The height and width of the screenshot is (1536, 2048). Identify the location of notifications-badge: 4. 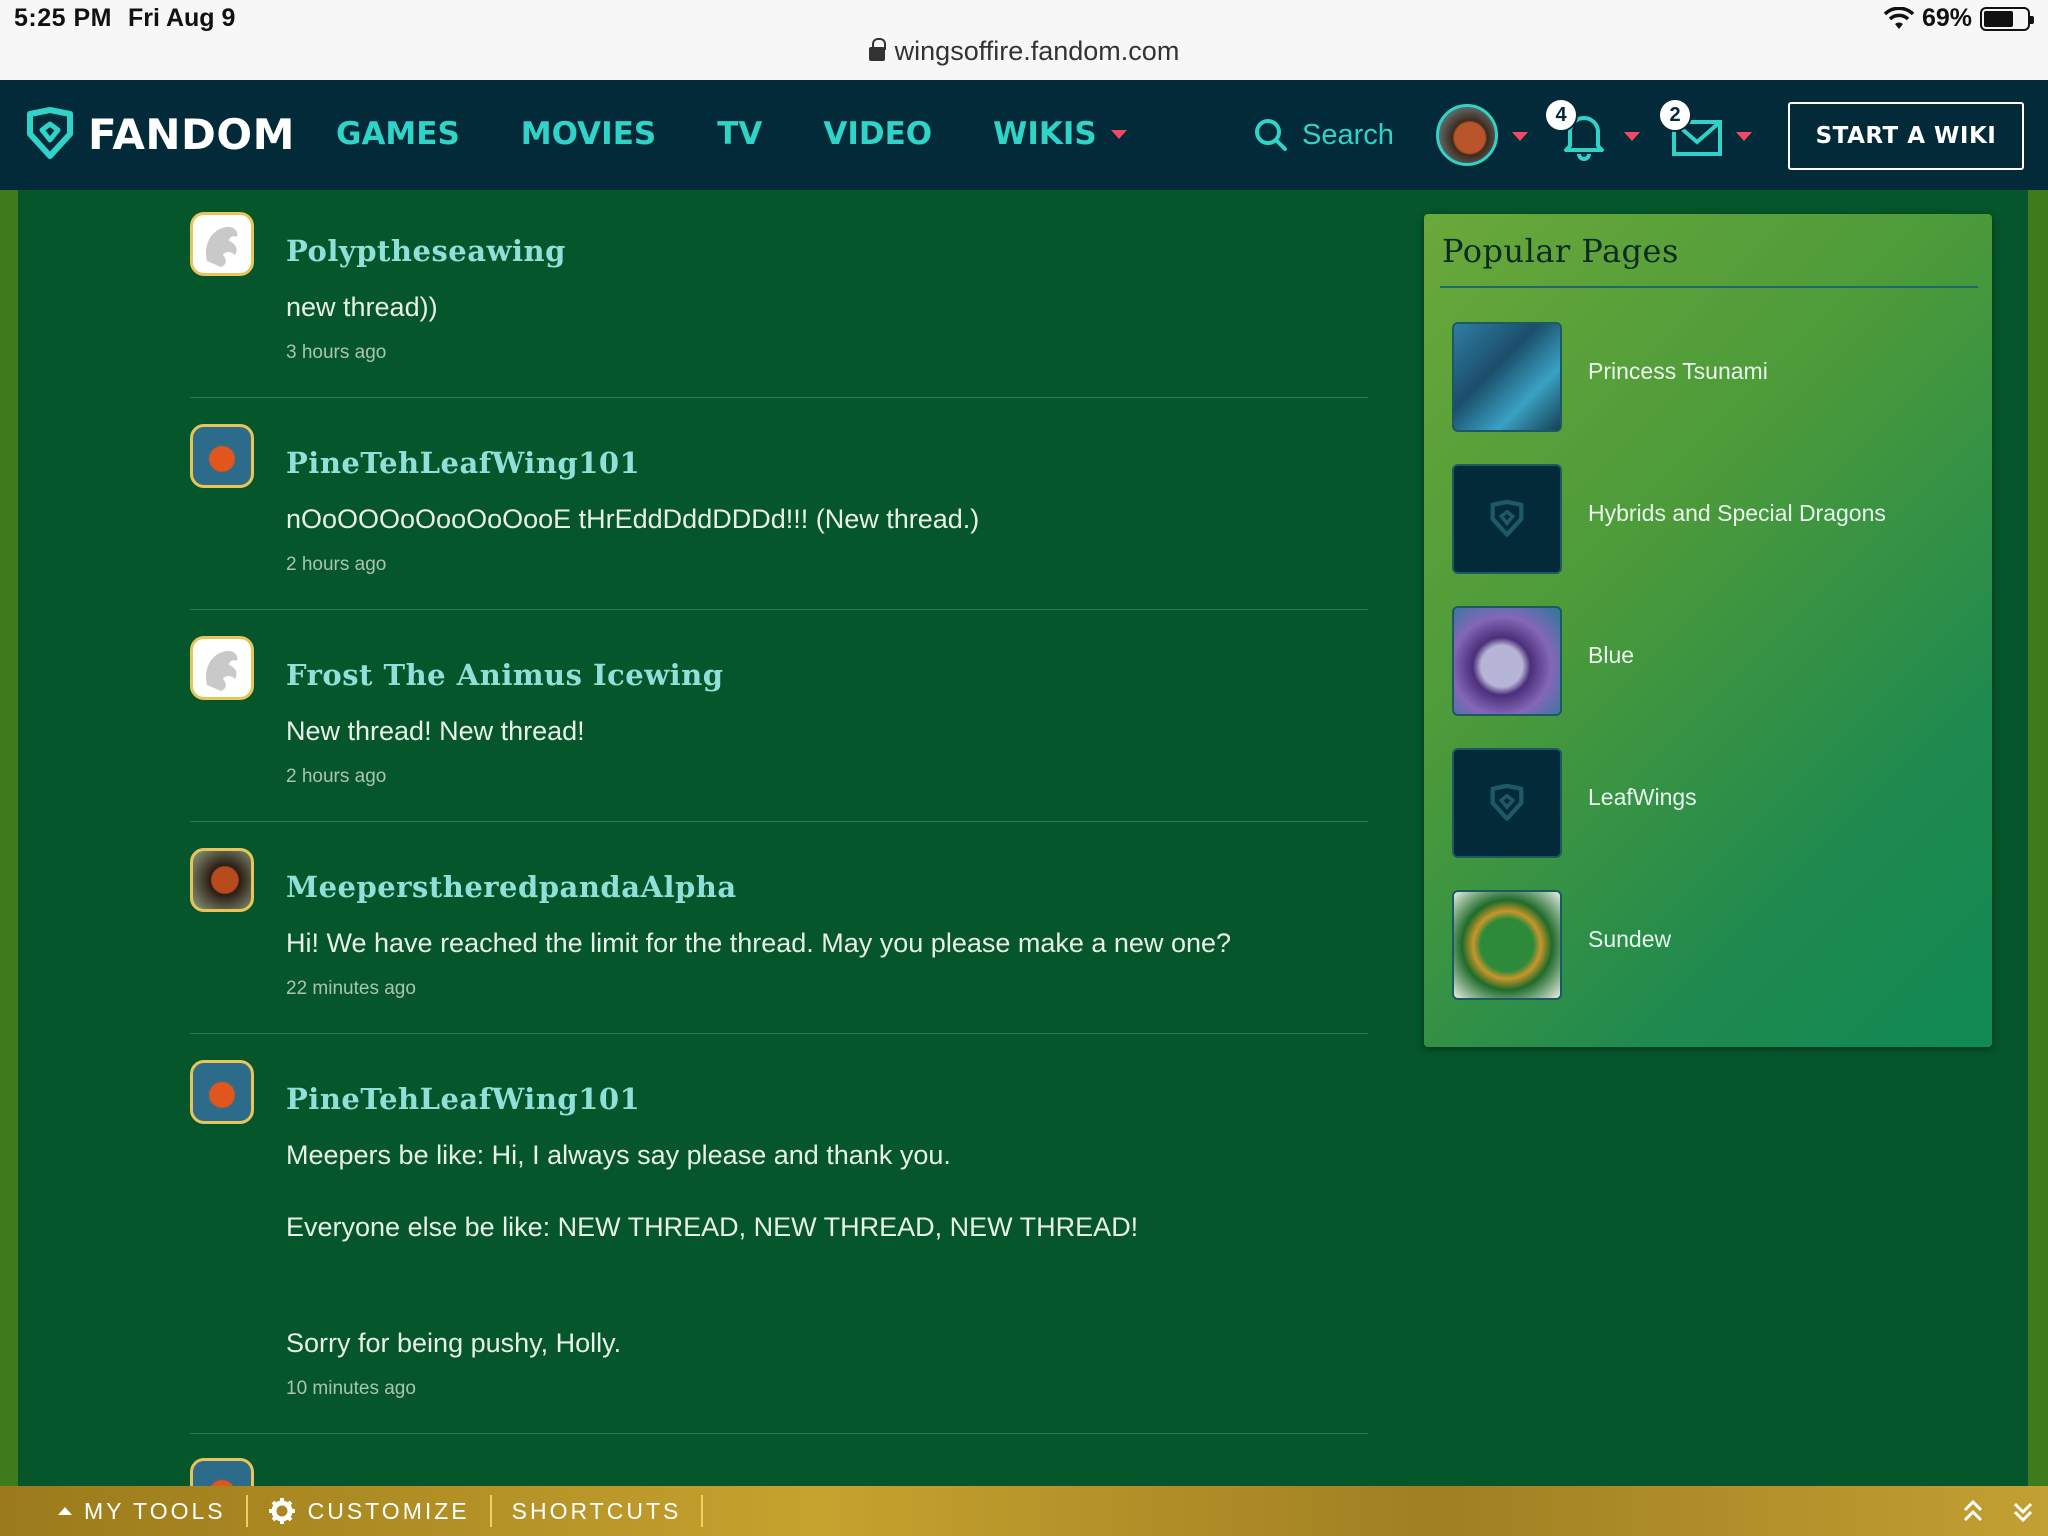
(1561, 115).